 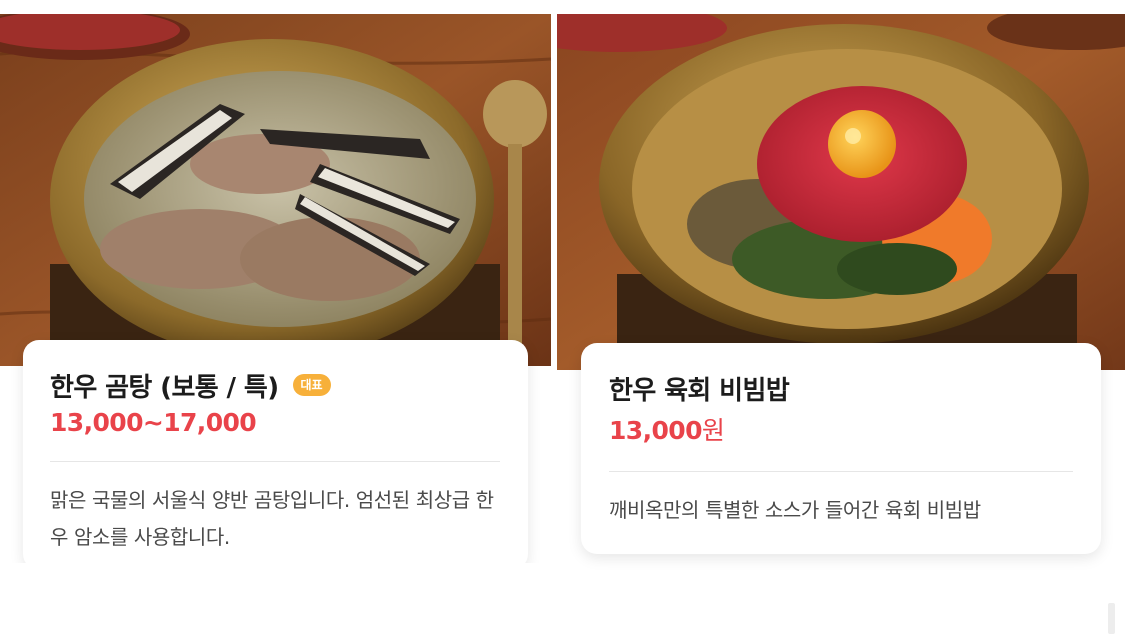 What do you see at coordinates (164, 387) in the screenshot?
I see `menu-name: 한우 곰탕 (보통 / 특)` at bounding box center [164, 387].